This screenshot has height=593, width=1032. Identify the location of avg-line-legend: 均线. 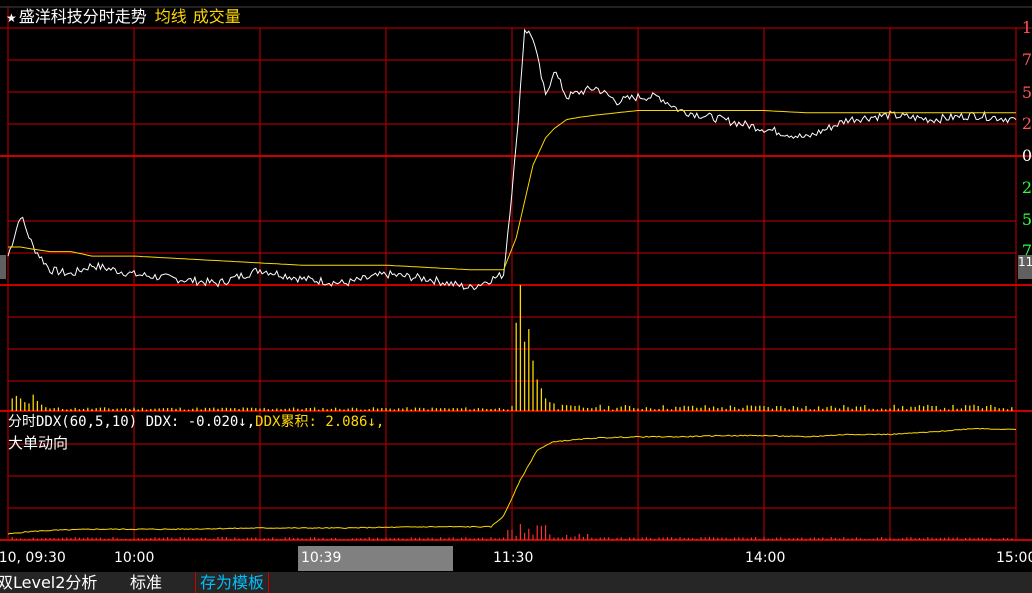
(170, 16).